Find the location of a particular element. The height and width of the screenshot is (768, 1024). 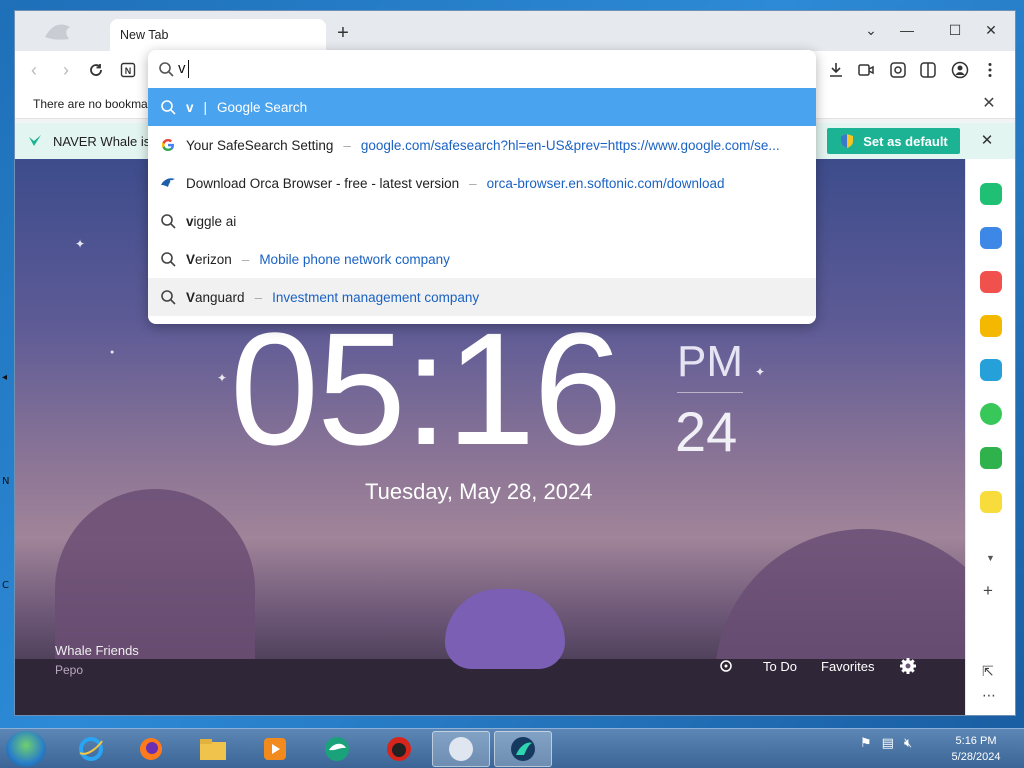

memo-app-icon is located at coordinates (991, 502).